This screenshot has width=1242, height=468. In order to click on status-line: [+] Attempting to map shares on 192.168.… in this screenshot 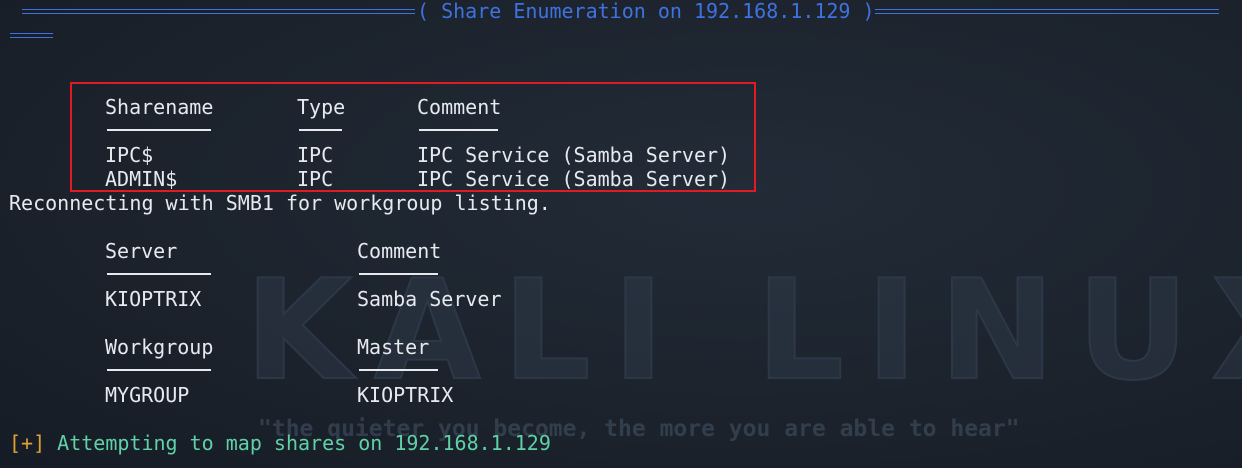, I will do `click(280, 443)`.